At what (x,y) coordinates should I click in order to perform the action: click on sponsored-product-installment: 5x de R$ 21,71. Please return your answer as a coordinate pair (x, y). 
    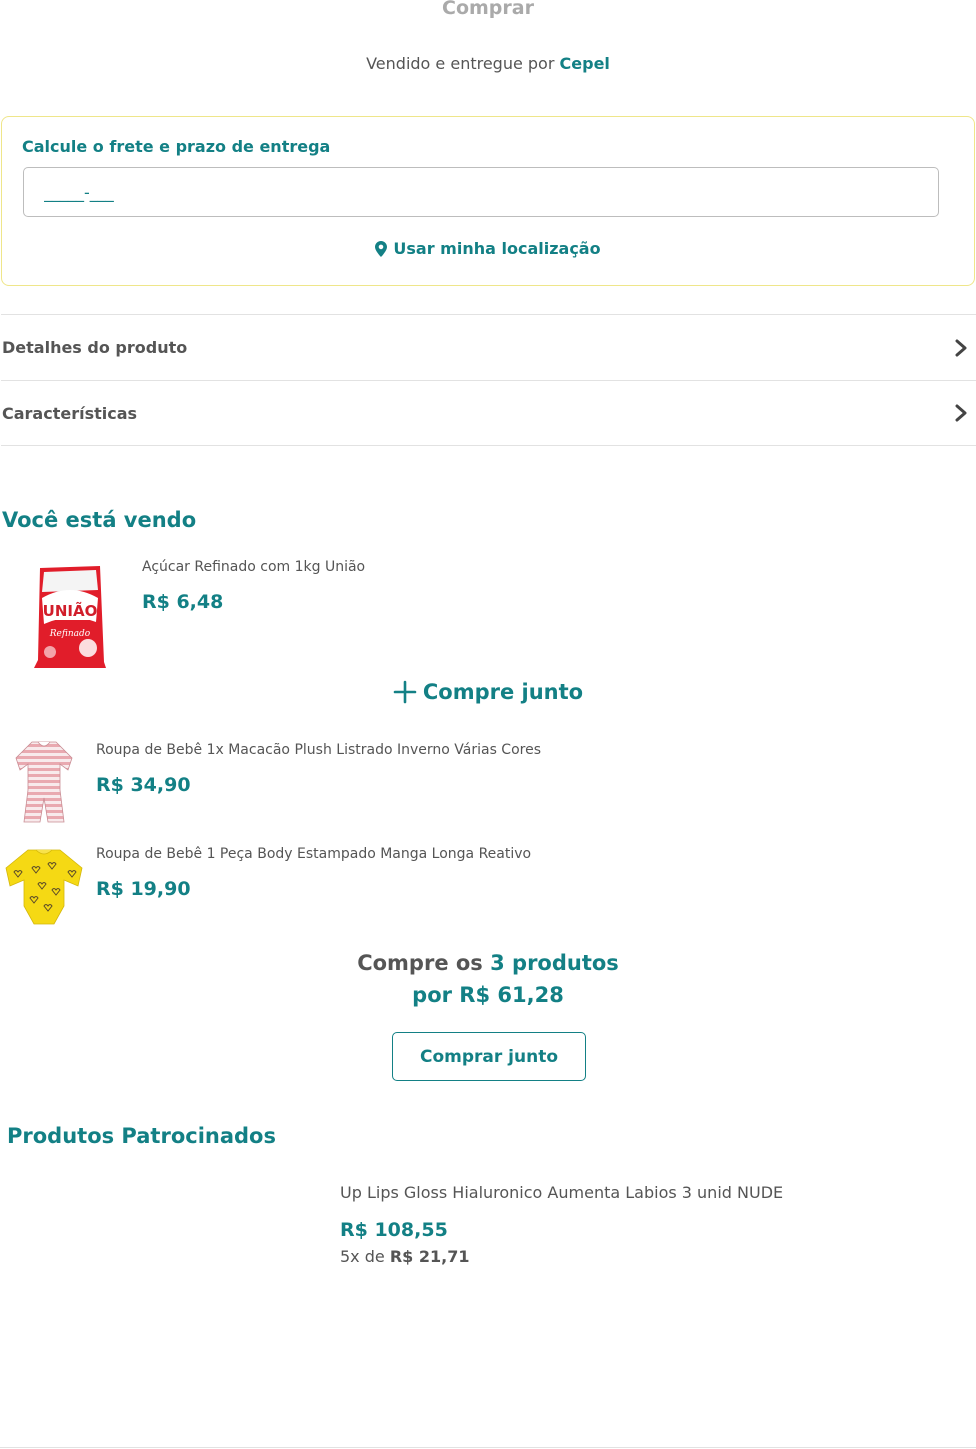
    Looking at the image, I should click on (404, 1256).